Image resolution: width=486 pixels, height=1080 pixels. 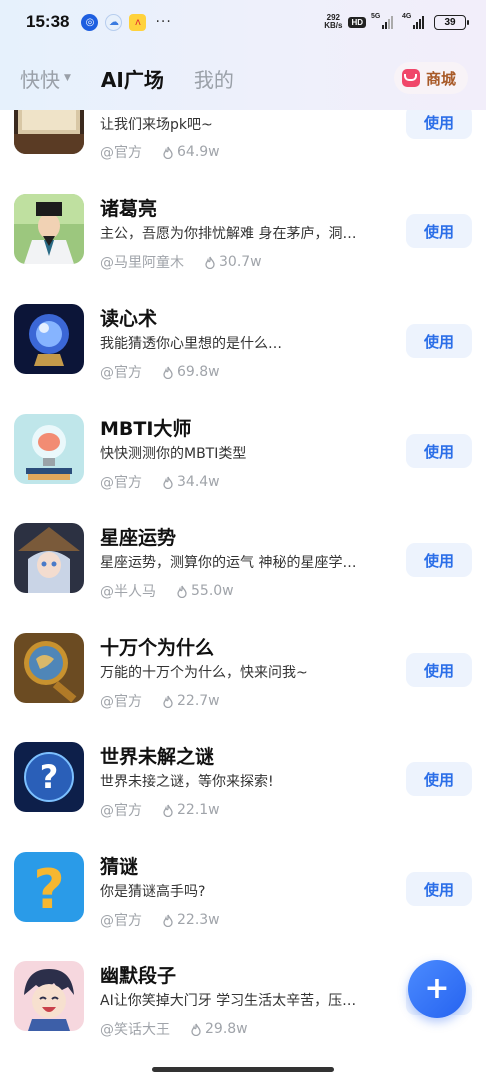 What do you see at coordinates (198, 372) in the screenshot?
I see `item-heat-value: 69.8w` at bounding box center [198, 372].